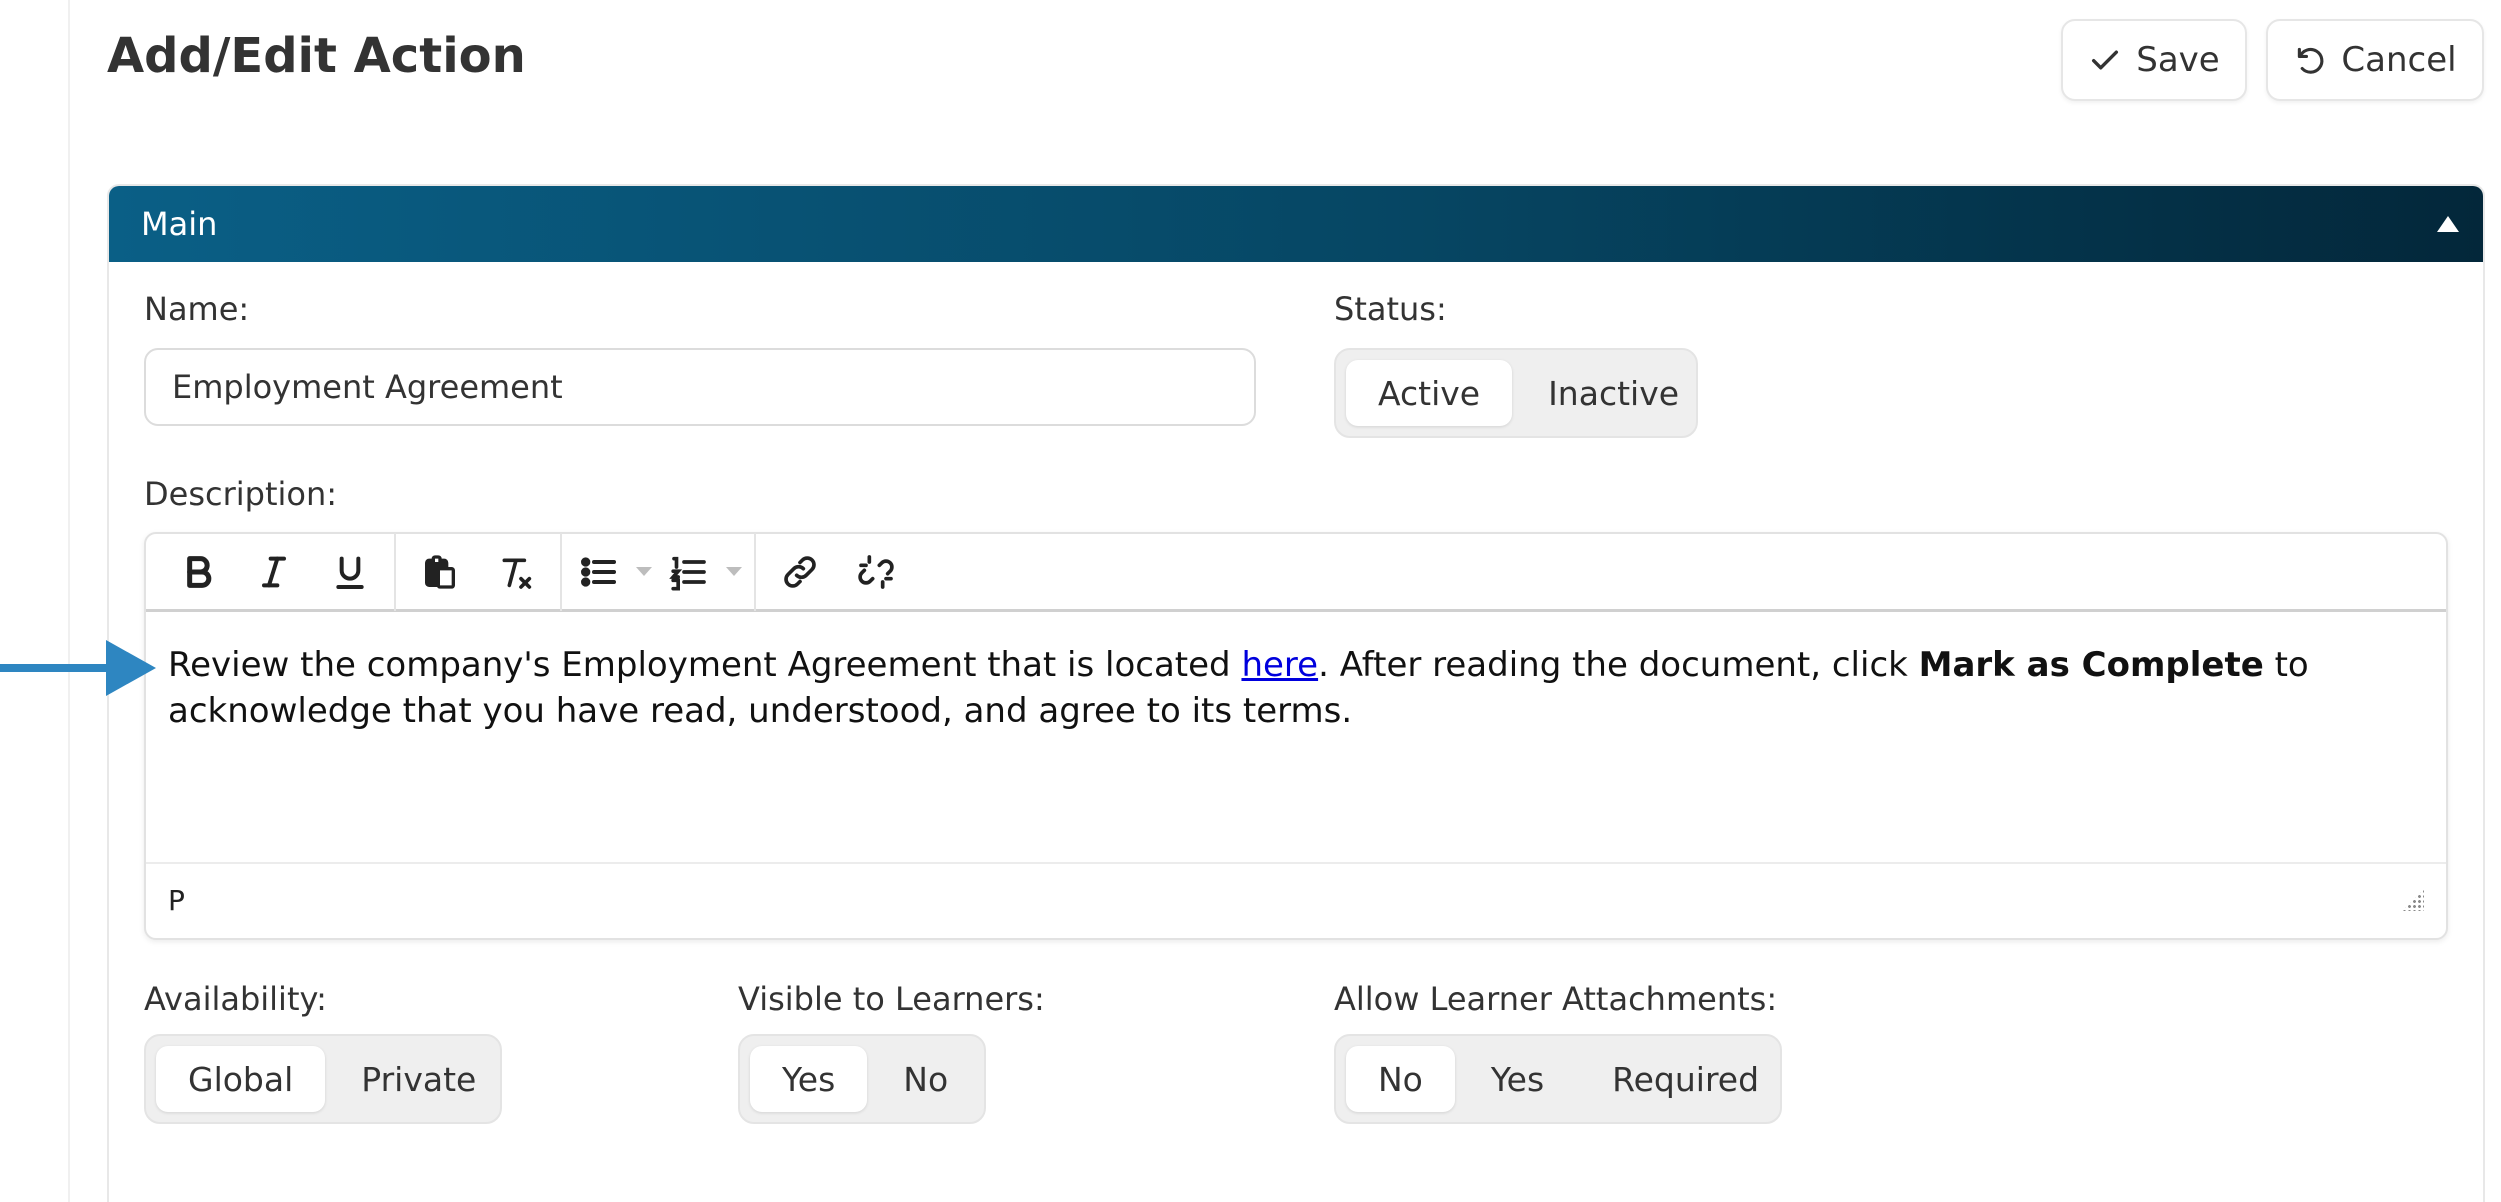 This screenshot has height=1202, width=2501. What do you see at coordinates (2448, 224) in the screenshot?
I see `collapse-triangle-icon` at bounding box center [2448, 224].